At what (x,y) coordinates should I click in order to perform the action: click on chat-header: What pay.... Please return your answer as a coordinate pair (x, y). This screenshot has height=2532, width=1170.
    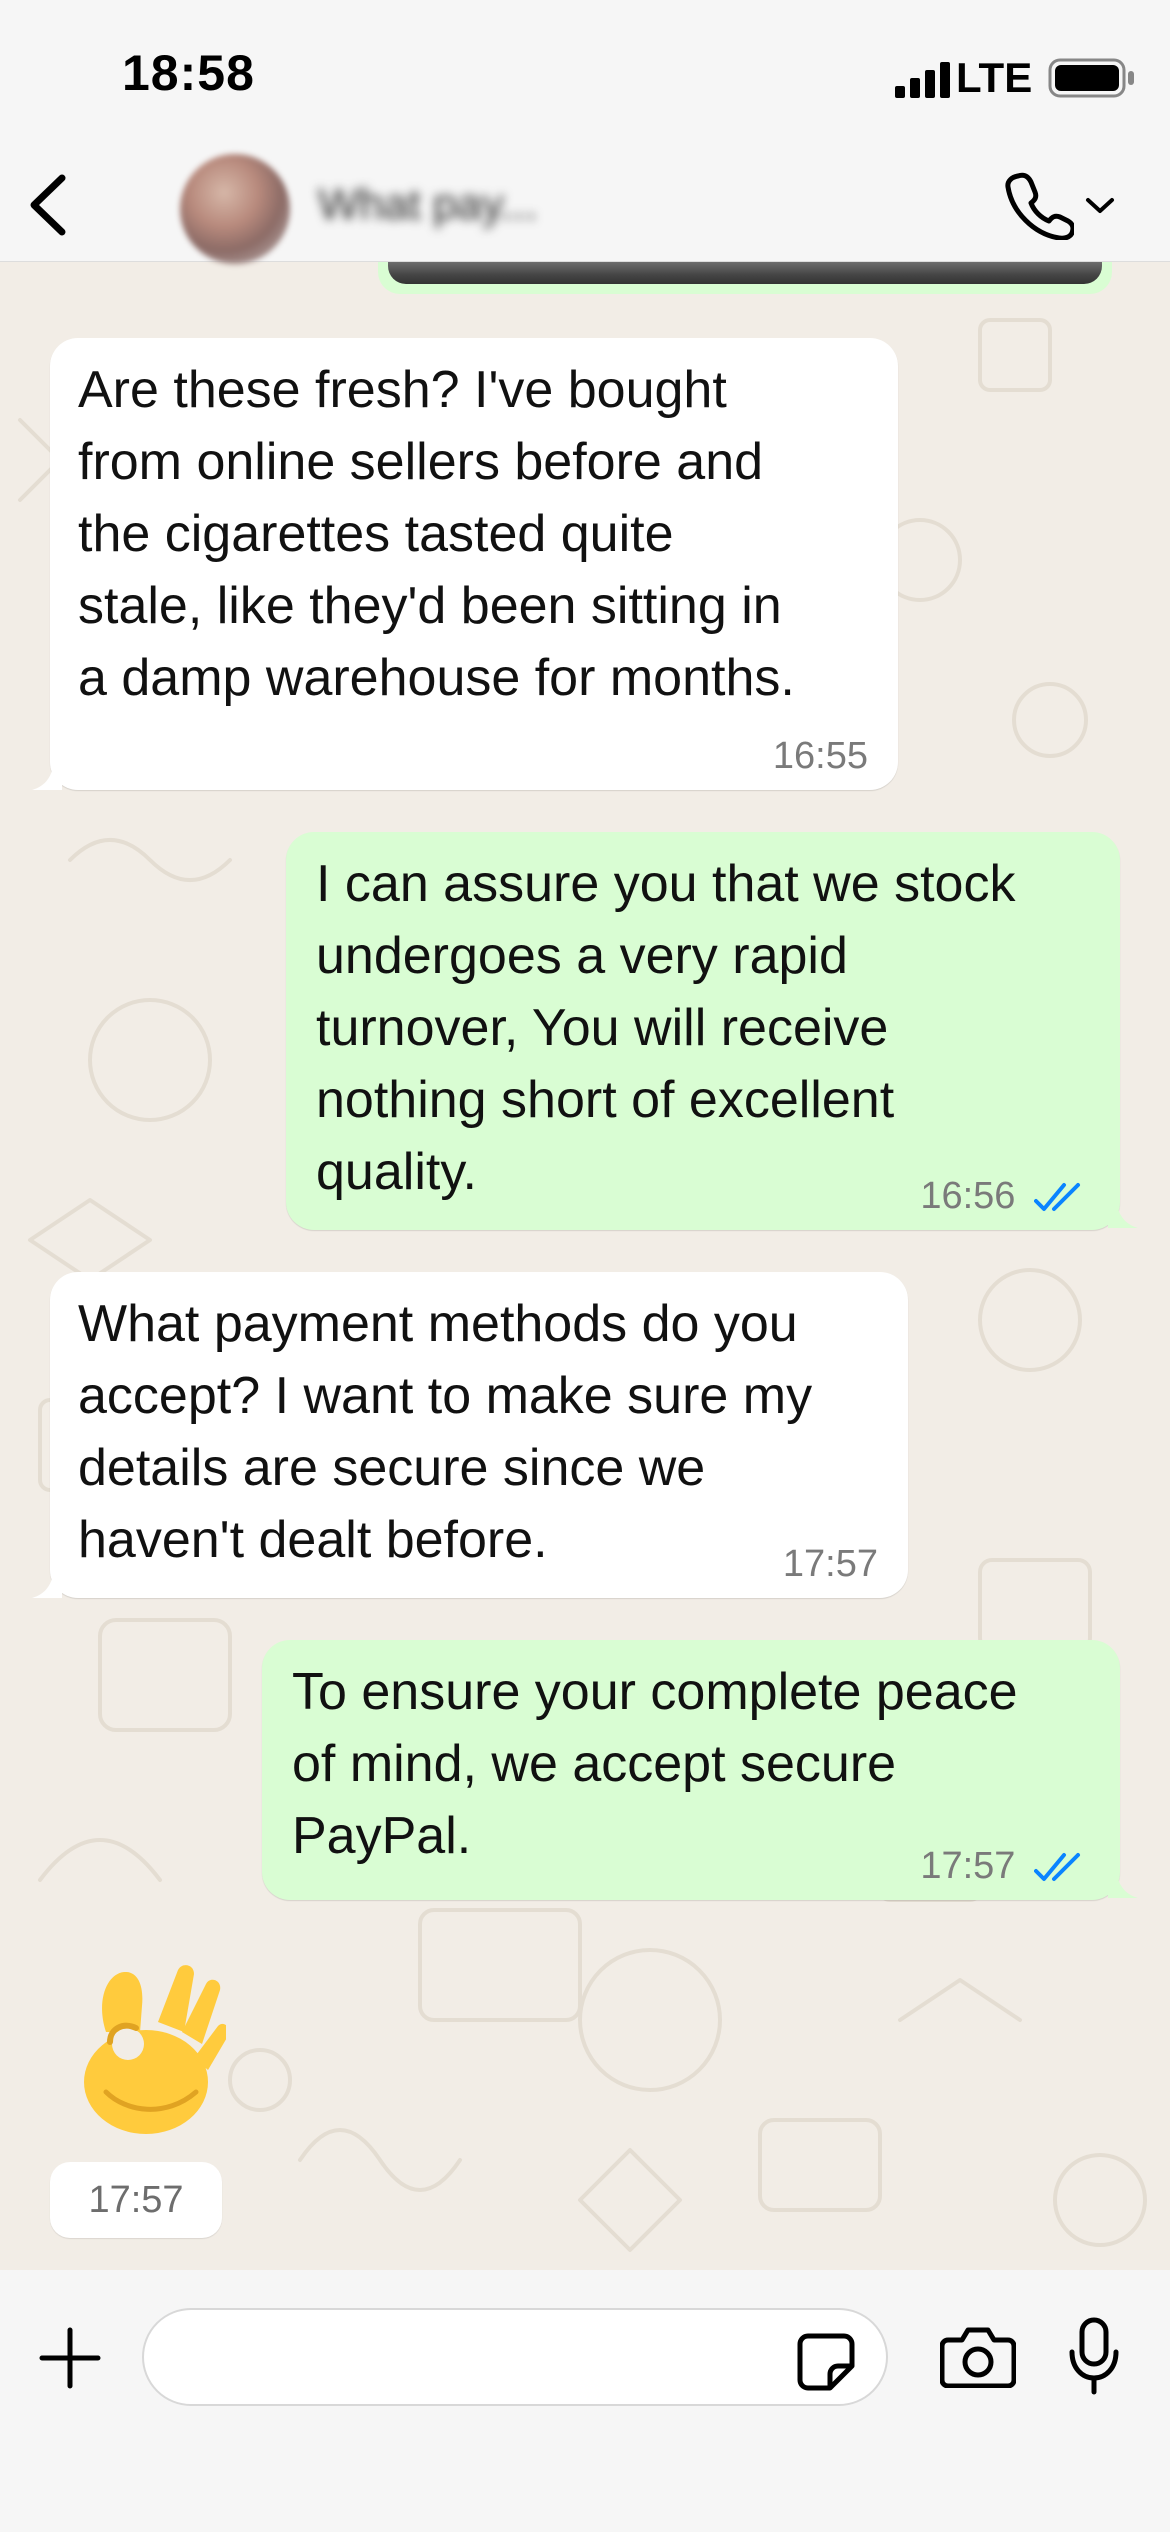
    Looking at the image, I should click on (585, 207).